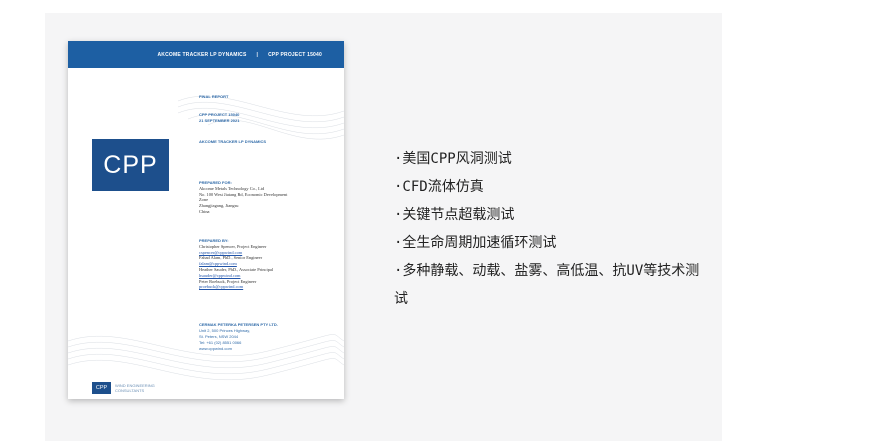  What do you see at coordinates (130, 390) in the screenshot?
I see `footer-line: CONSULTANTS` at bounding box center [130, 390].